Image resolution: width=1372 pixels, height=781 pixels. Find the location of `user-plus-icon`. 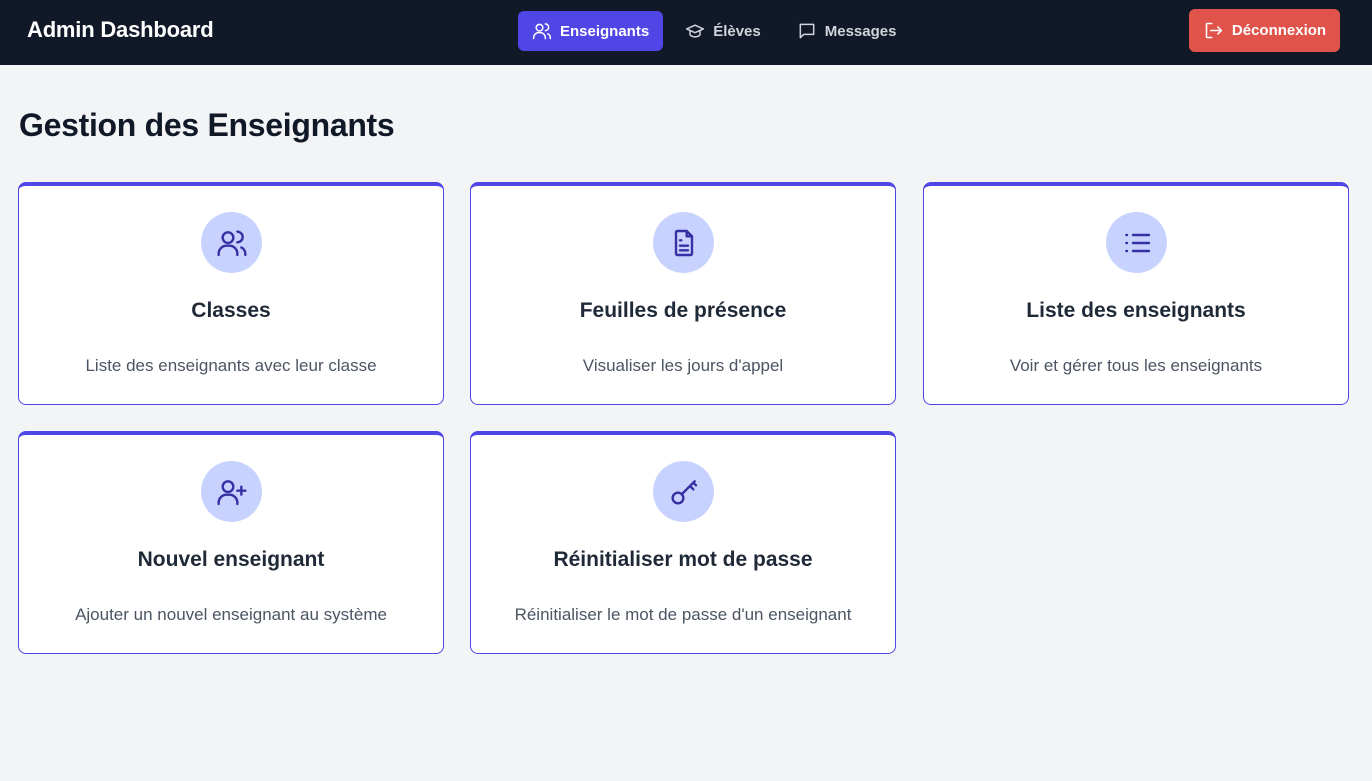

user-plus-icon is located at coordinates (231, 492).